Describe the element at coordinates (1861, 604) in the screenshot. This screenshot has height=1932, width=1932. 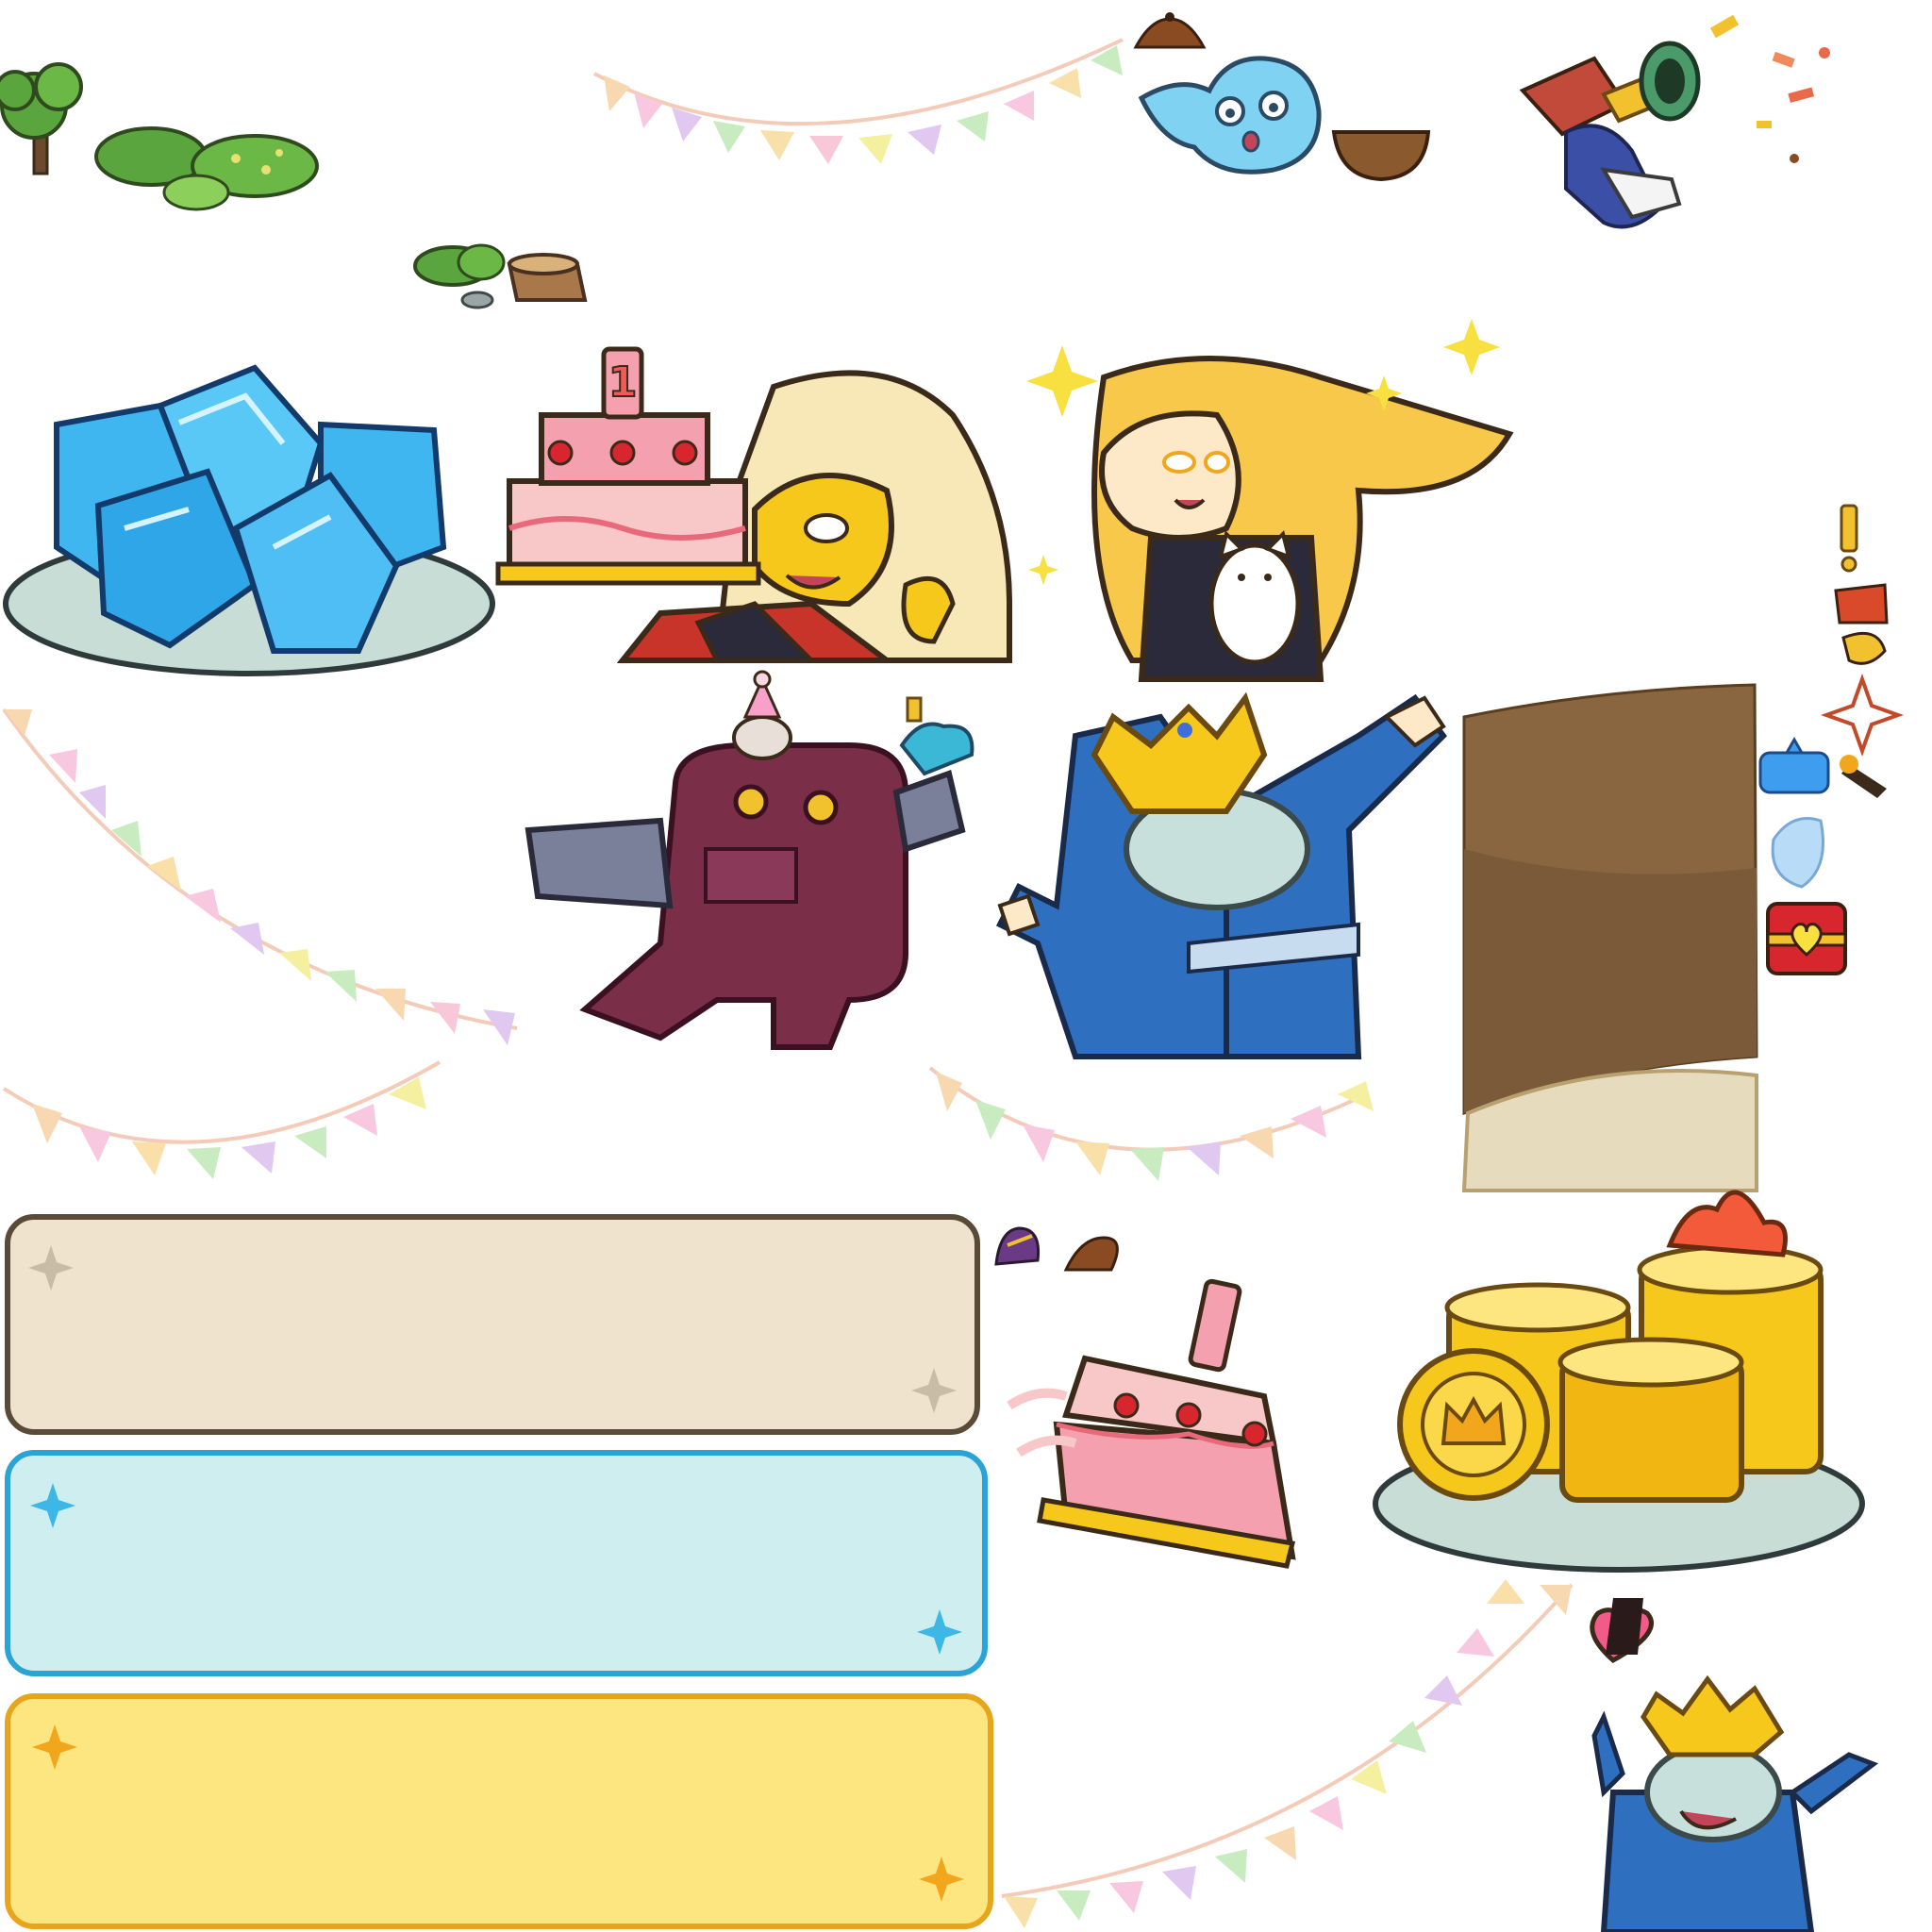
I see `ribbon-icon` at that location.